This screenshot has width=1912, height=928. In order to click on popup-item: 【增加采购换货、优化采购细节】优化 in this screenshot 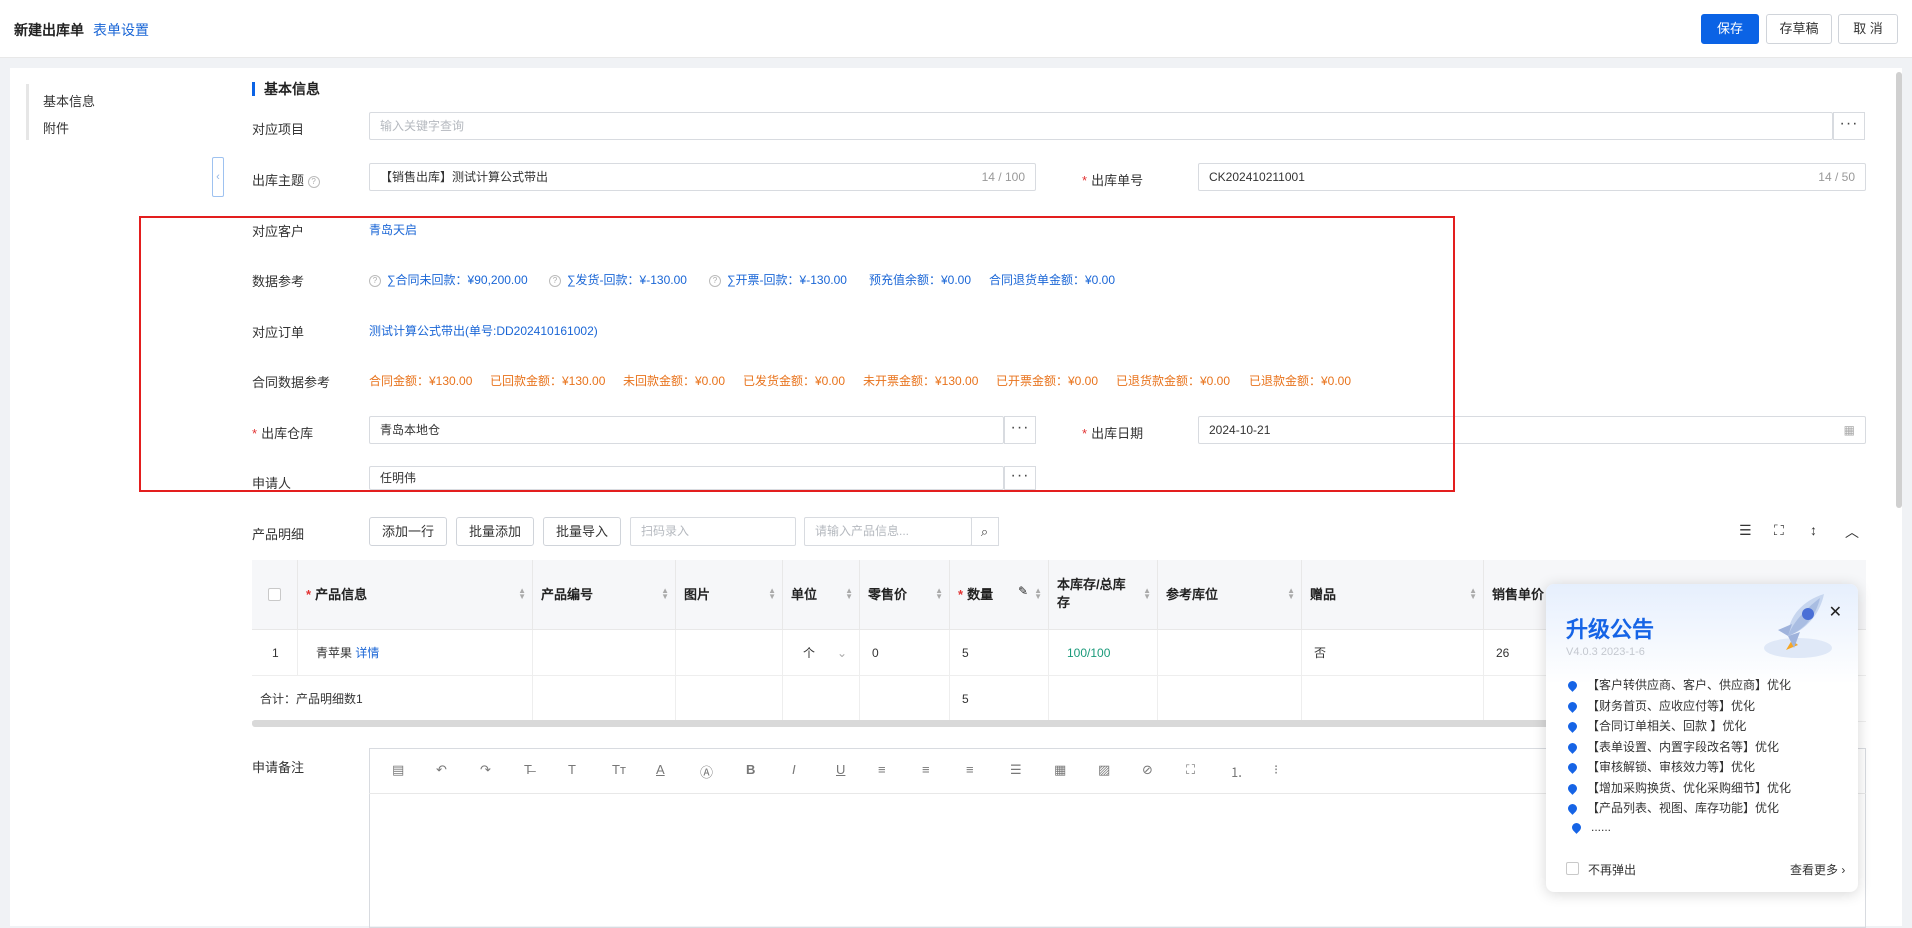, I will do `click(1678, 787)`.